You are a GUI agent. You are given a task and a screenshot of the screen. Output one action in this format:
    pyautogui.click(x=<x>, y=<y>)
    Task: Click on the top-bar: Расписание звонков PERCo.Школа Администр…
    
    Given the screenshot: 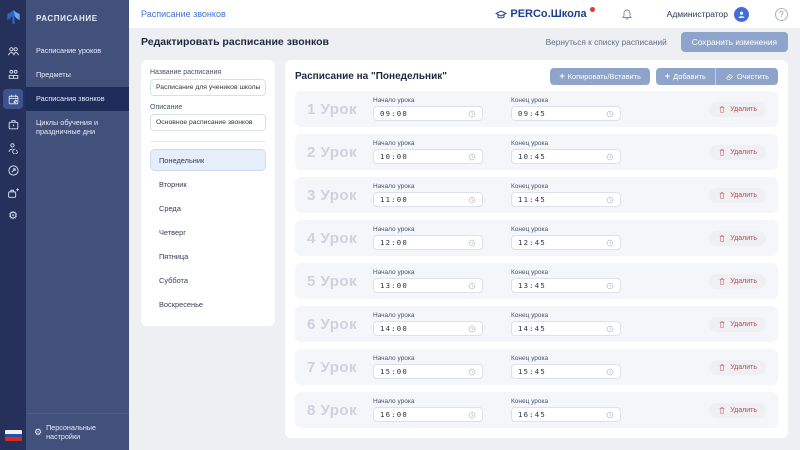 What is the action you would take?
    pyautogui.click(x=464, y=14)
    